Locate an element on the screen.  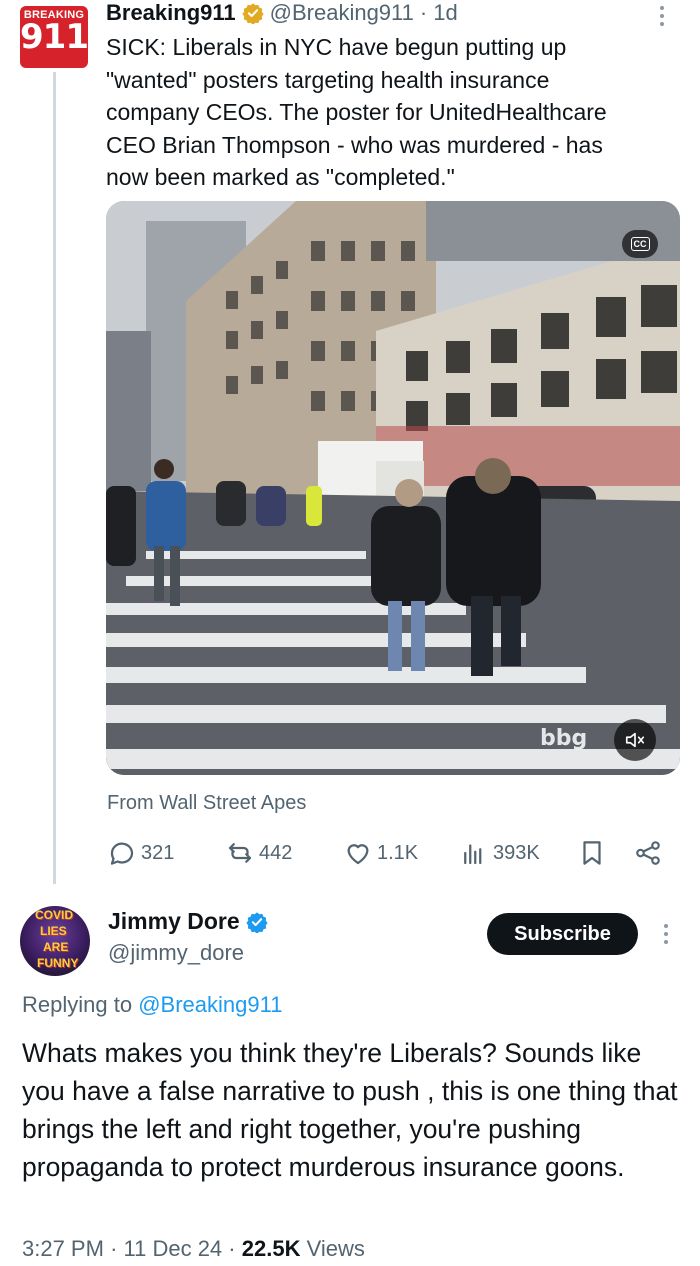
repost-count: 442 is located at coordinates (276, 852).